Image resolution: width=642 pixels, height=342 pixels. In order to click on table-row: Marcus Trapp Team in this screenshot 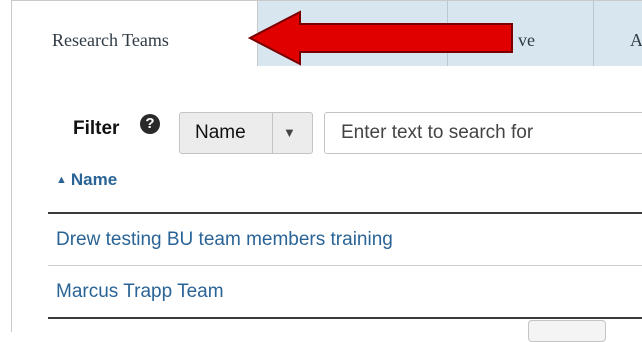, I will do `click(345, 292)`.